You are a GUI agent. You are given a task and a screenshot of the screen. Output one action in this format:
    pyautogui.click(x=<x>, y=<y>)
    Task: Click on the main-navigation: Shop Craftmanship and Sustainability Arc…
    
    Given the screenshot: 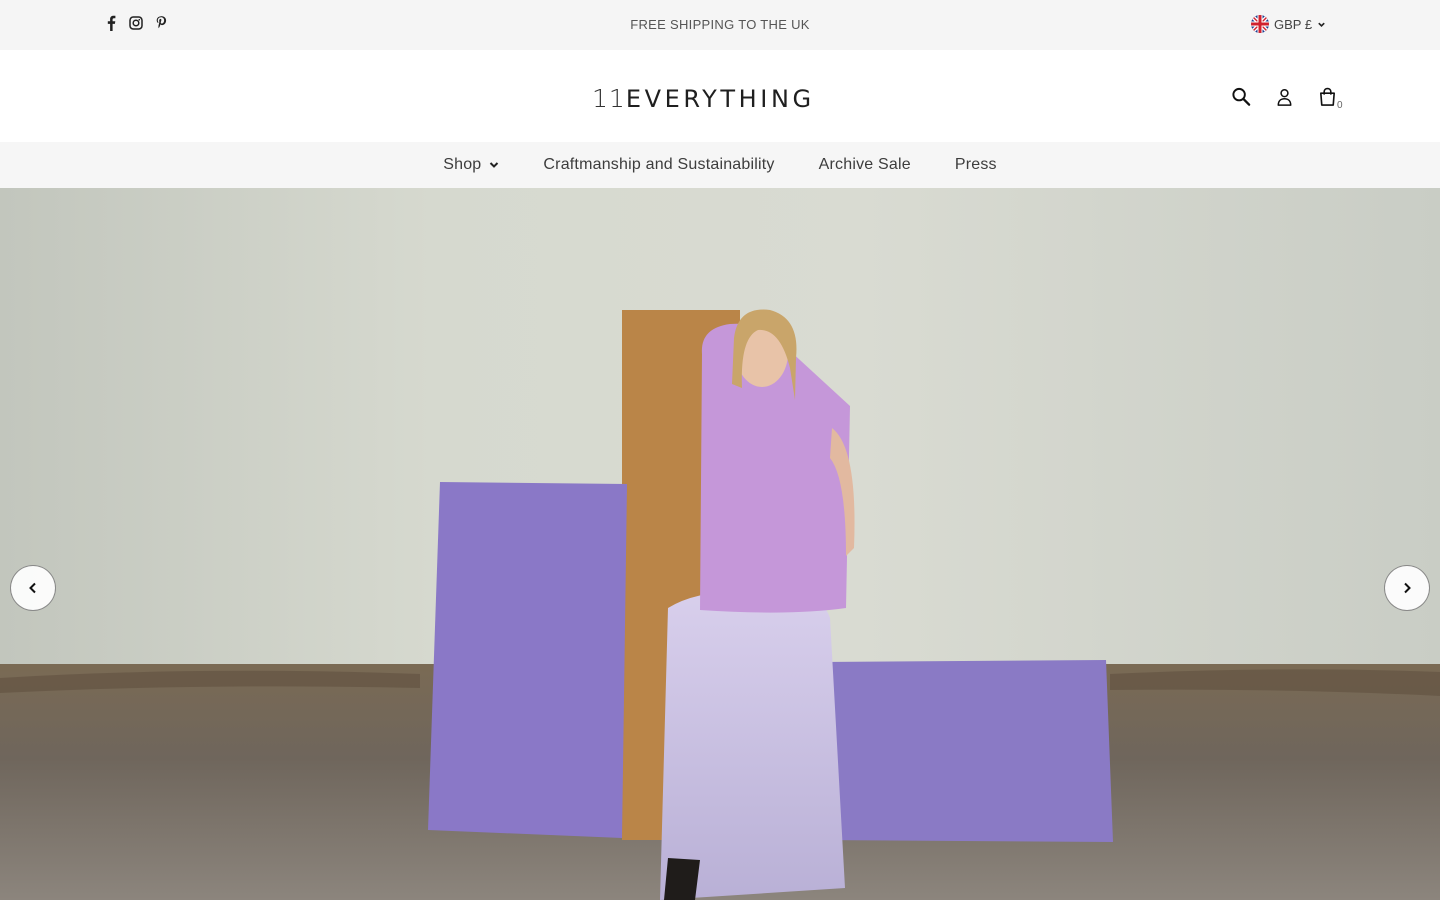 What is the action you would take?
    pyautogui.click(x=720, y=165)
    